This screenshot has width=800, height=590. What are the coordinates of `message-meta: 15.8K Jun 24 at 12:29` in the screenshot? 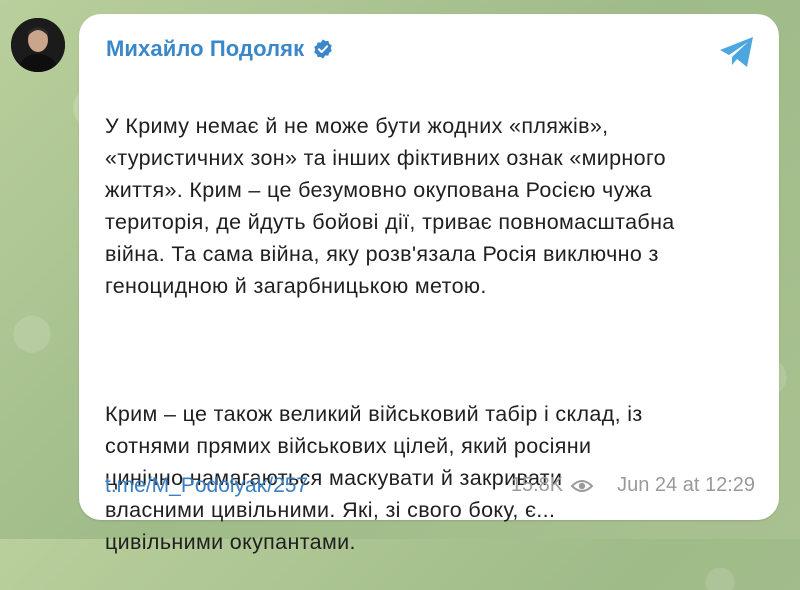 It's located at (633, 485).